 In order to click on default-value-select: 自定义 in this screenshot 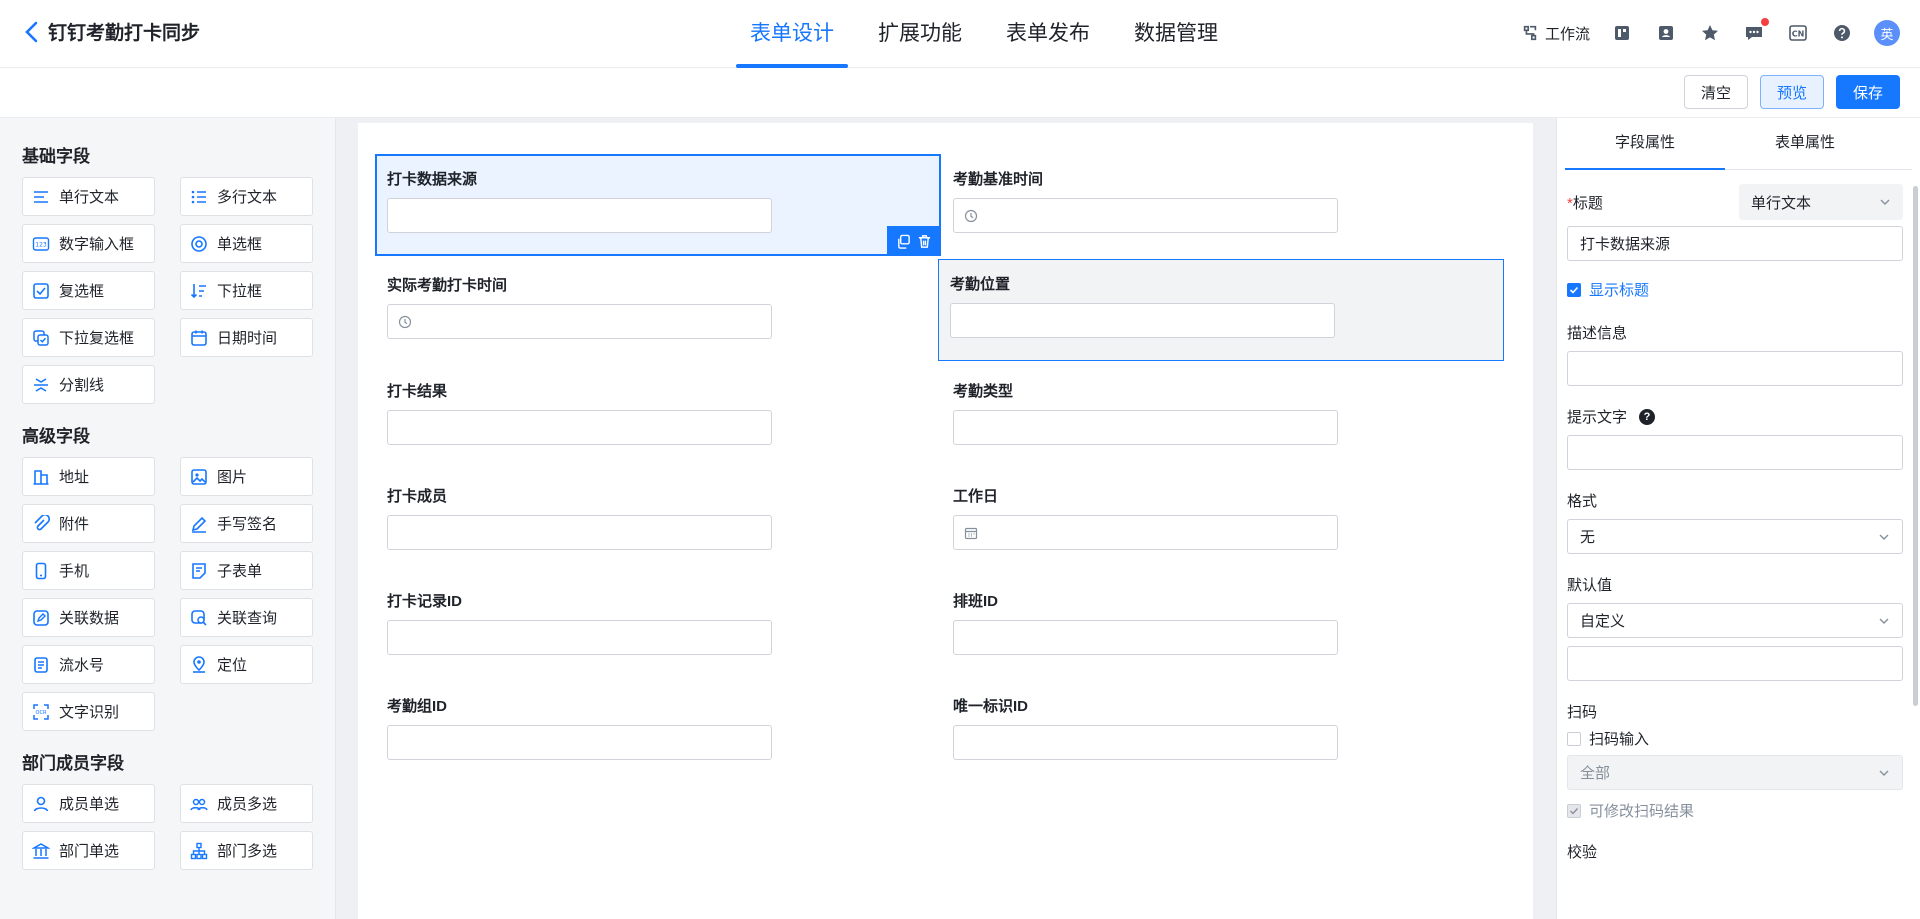, I will do `click(1735, 620)`.